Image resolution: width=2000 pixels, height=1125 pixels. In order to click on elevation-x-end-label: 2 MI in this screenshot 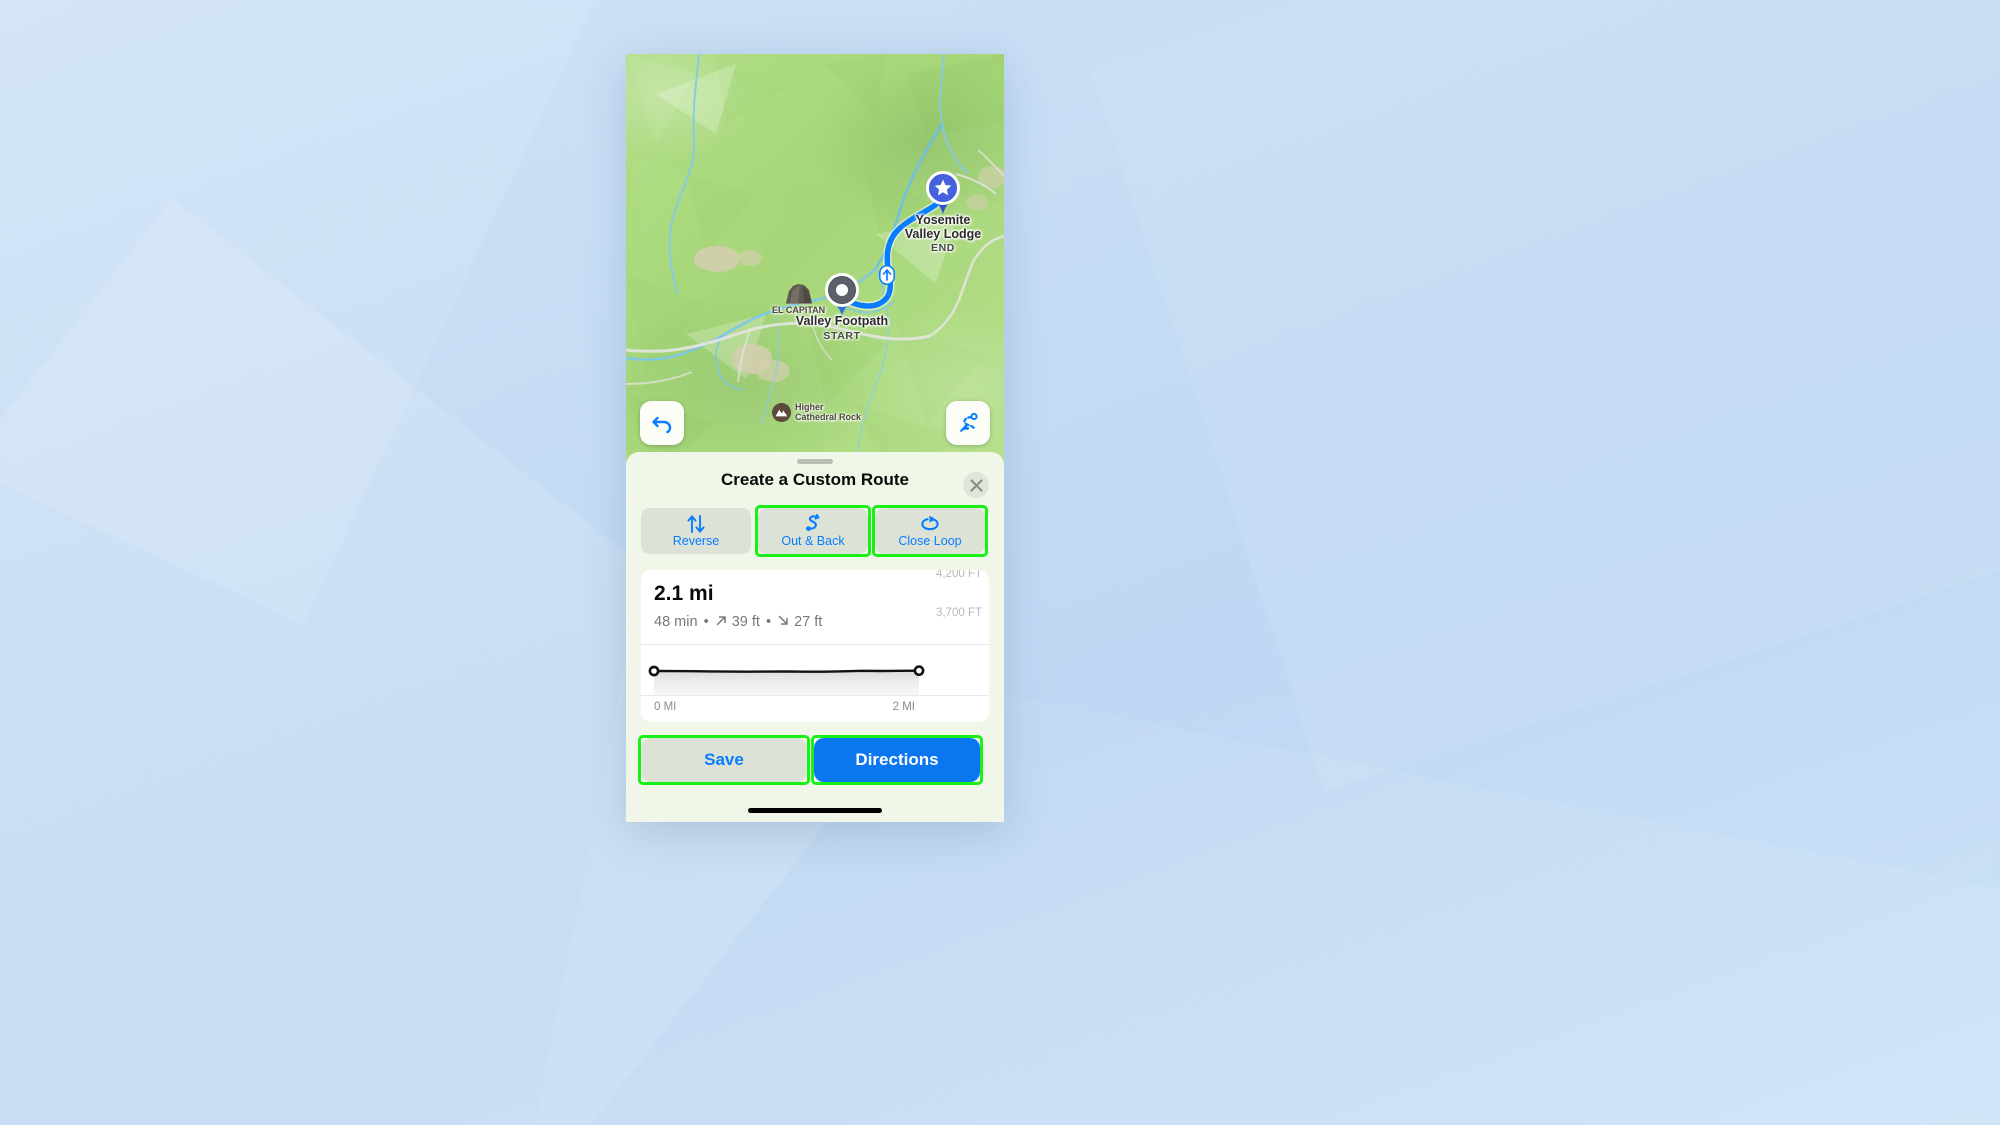, I will do `click(903, 707)`.